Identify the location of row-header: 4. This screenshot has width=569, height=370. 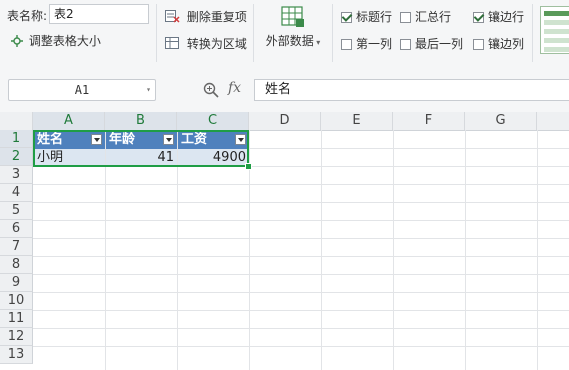
(16, 193).